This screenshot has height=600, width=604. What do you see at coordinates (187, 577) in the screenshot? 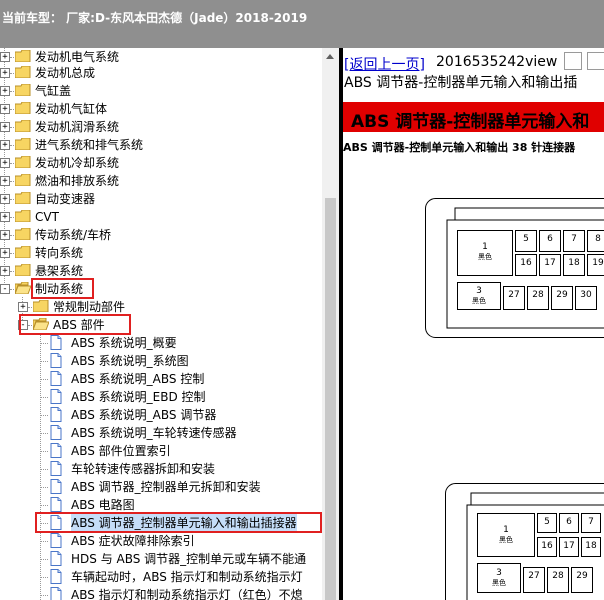
I see `tree-doc-label: 车辆起动时，ABS 指示灯和制动系统指示灯` at bounding box center [187, 577].